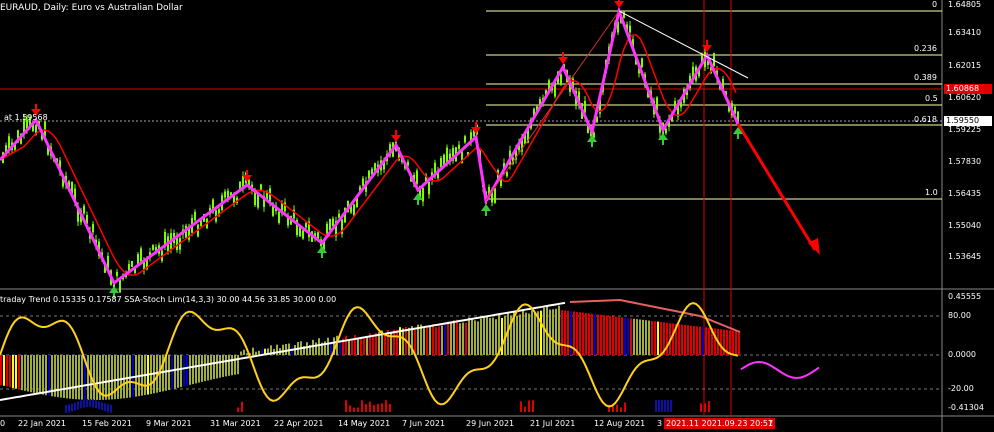 The image size is (994, 432). What do you see at coordinates (965, 193) in the screenshot?
I see `price-tick: 1.56435` at bounding box center [965, 193].